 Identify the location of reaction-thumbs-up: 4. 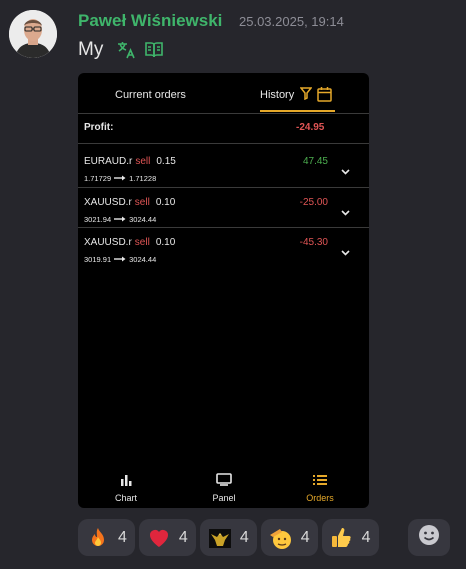
(350, 537).